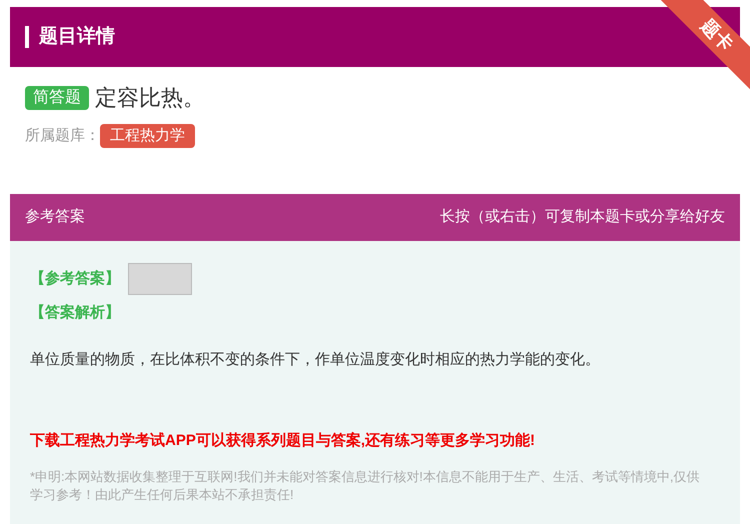 The height and width of the screenshot is (524, 750). Describe the element at coordinates (160, 279) in the screenshot. I see `answer-image-placeholder` at that location.